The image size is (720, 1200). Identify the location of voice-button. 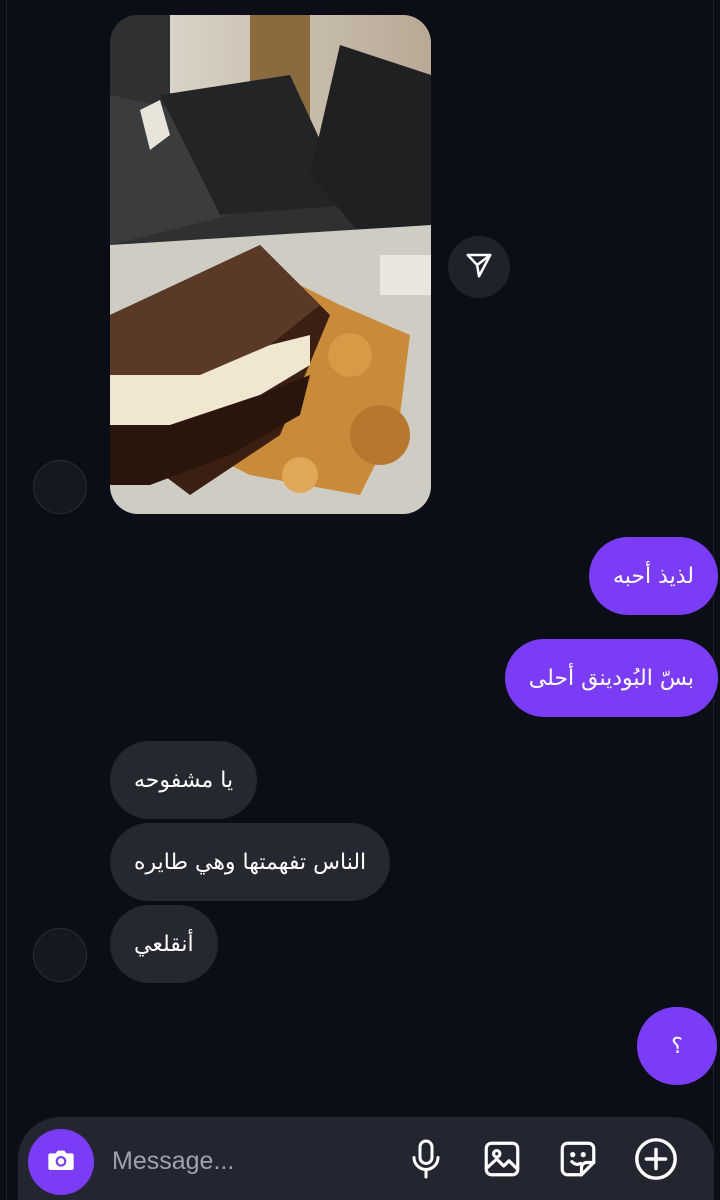
(426, 1161).